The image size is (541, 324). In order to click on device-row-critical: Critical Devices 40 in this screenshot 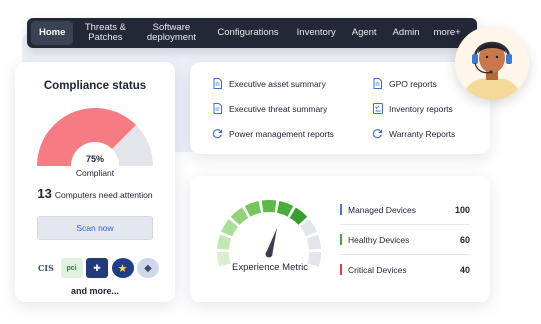, I will do `click(405, 269)`.